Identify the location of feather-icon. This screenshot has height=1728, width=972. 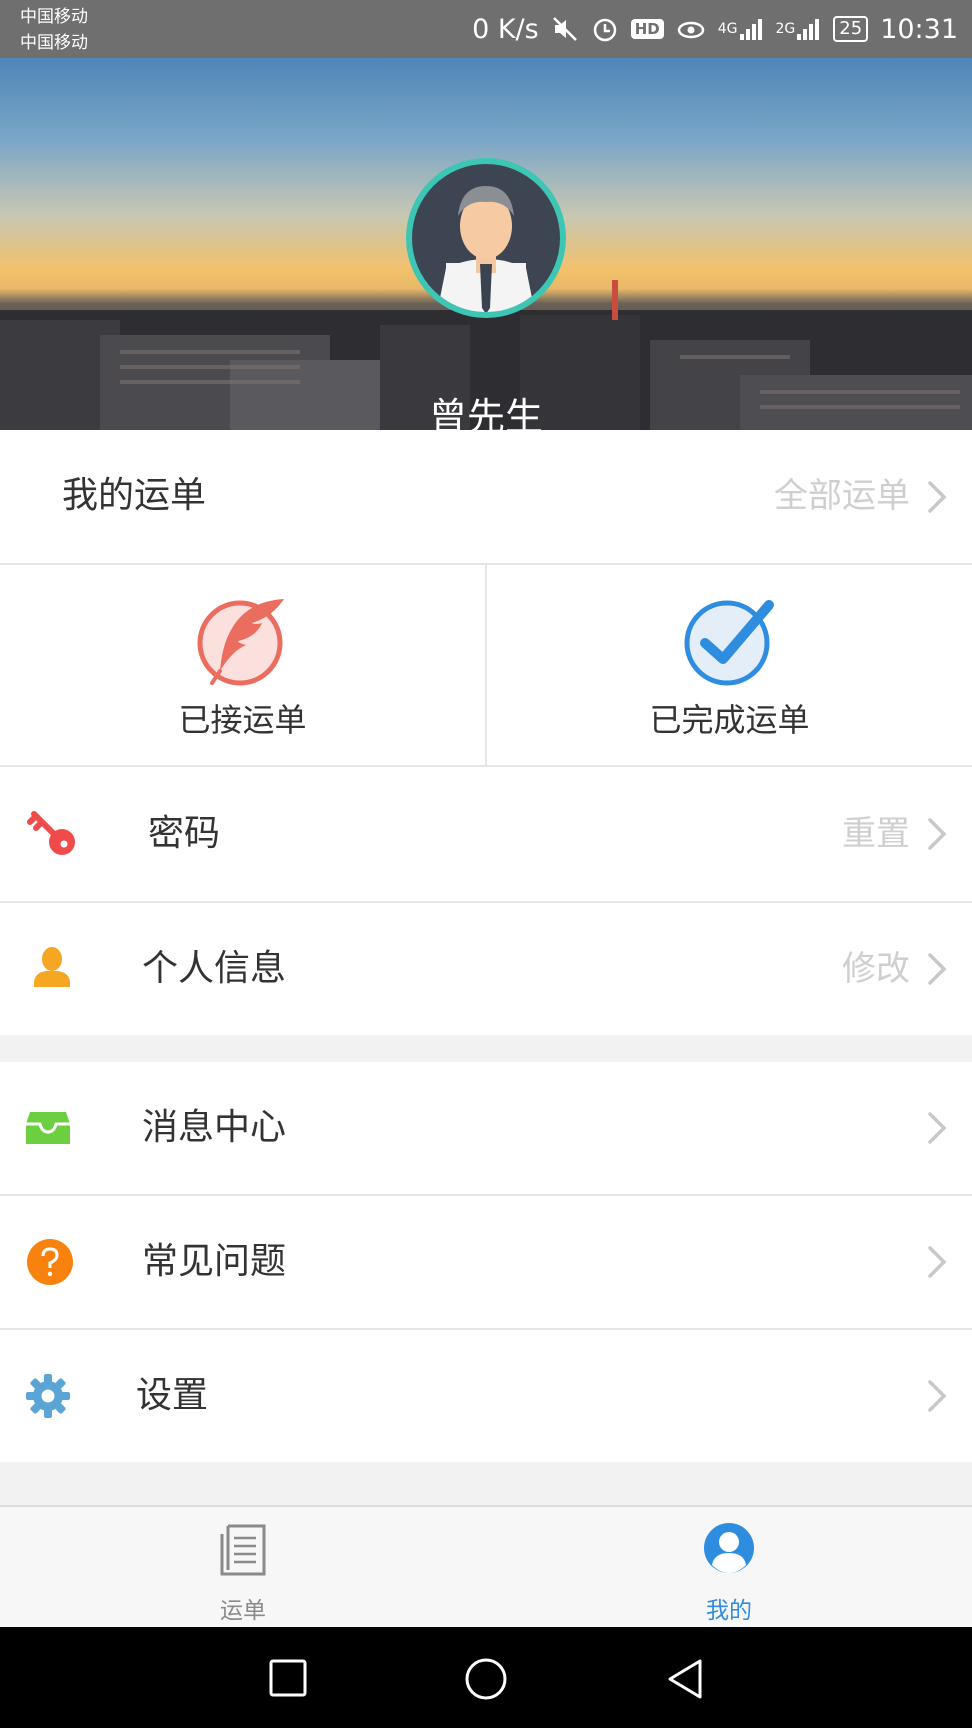
(240, 642).